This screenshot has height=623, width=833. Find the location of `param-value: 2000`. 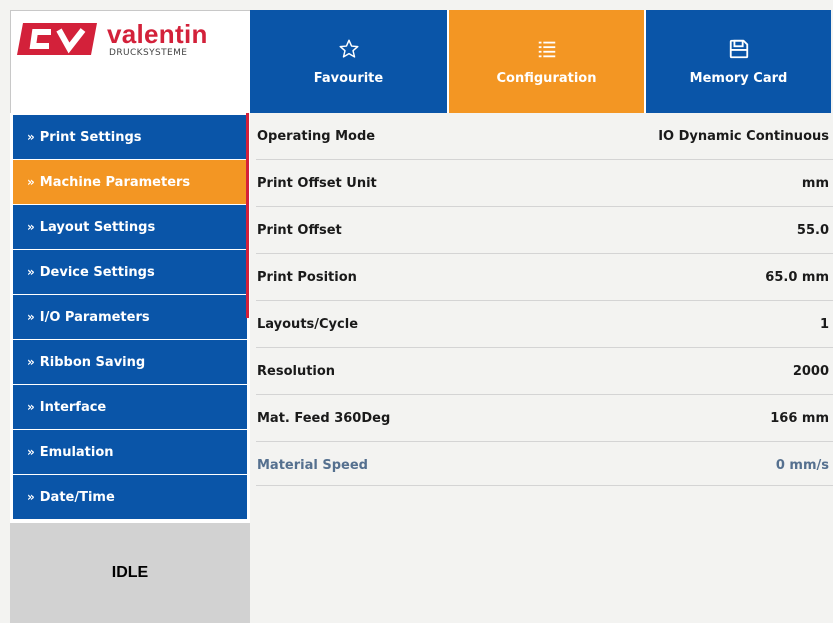

param-value: 2000 is located at coordinates (810, 371).